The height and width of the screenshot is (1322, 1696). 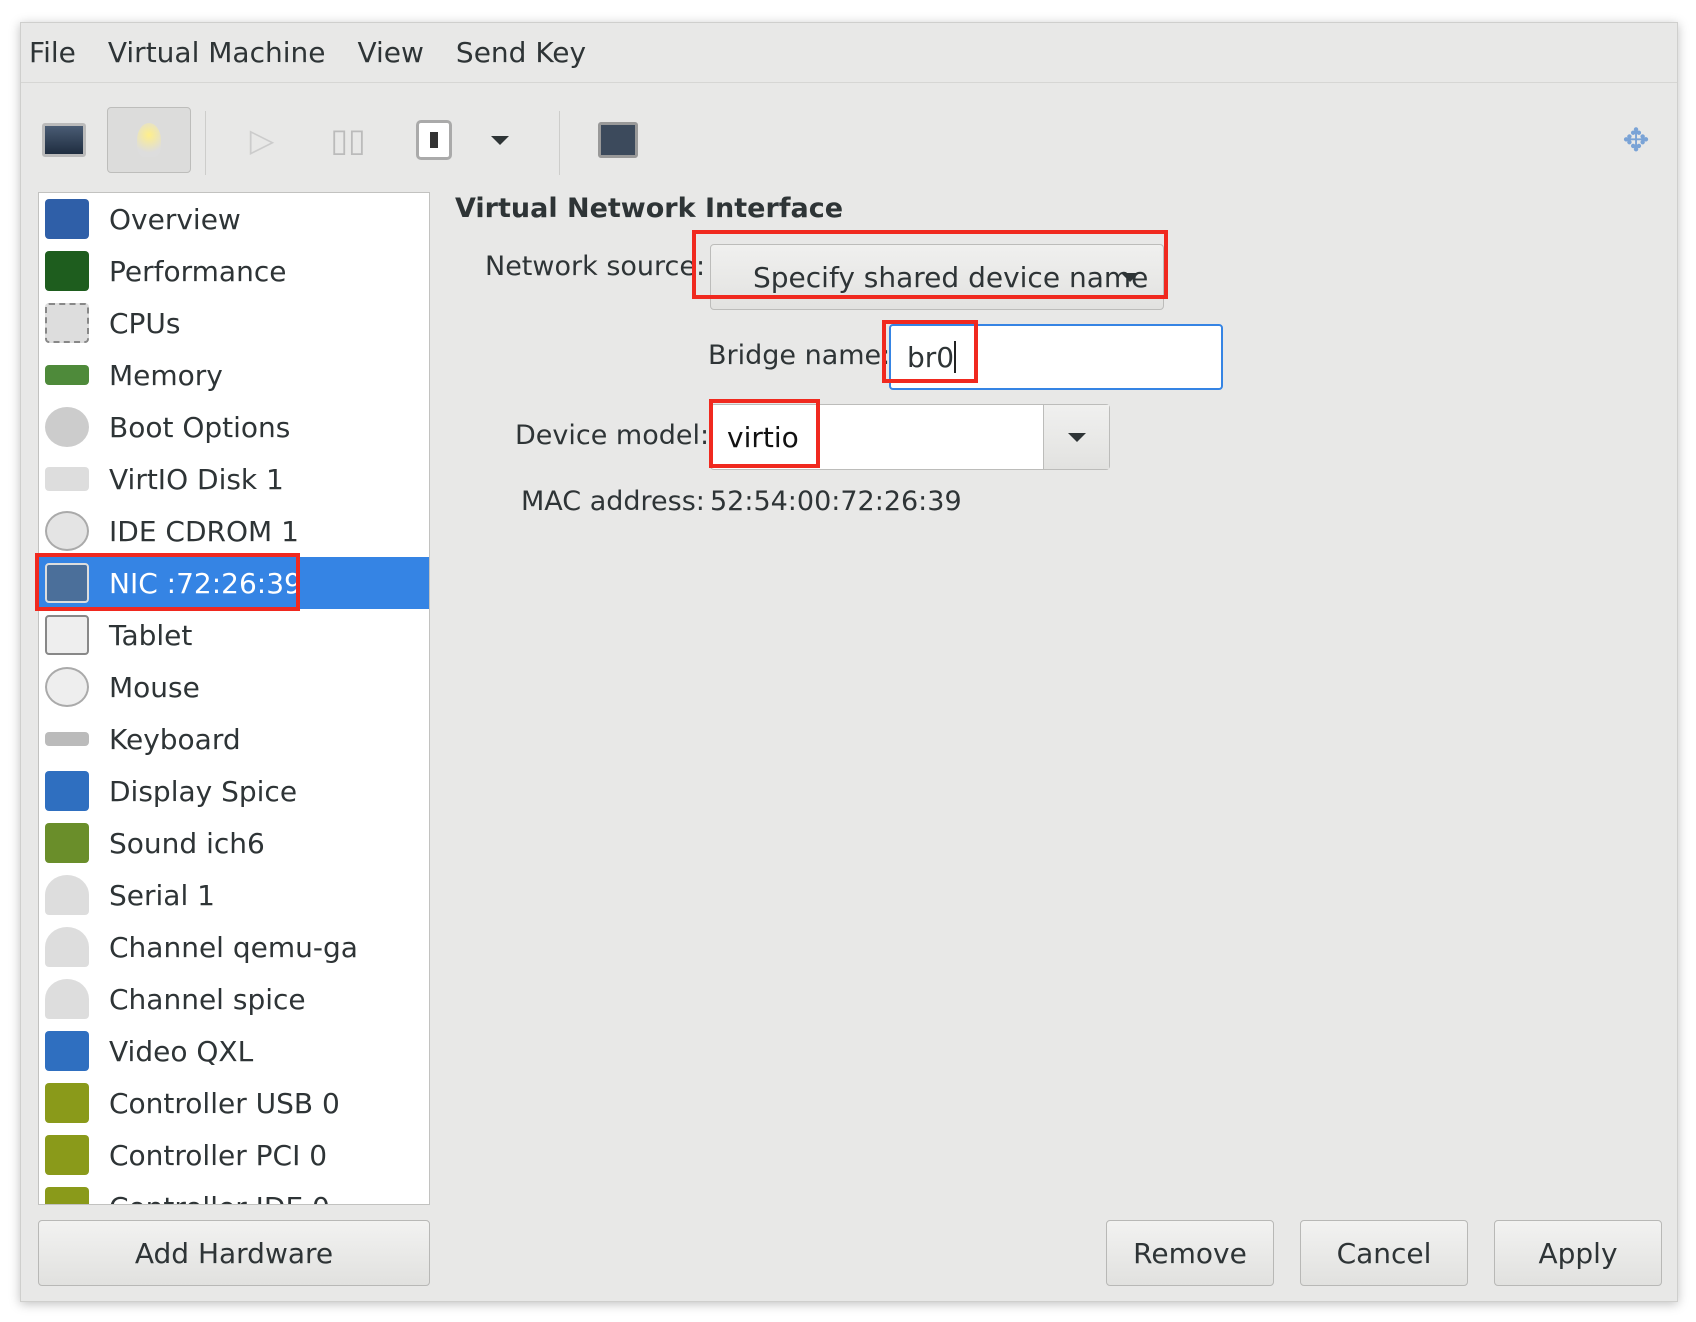 What do you see at coordinates (1190, 1253) in the screenshot?
I see `remove-button: Remove` at bounding box center [1190, 1253].